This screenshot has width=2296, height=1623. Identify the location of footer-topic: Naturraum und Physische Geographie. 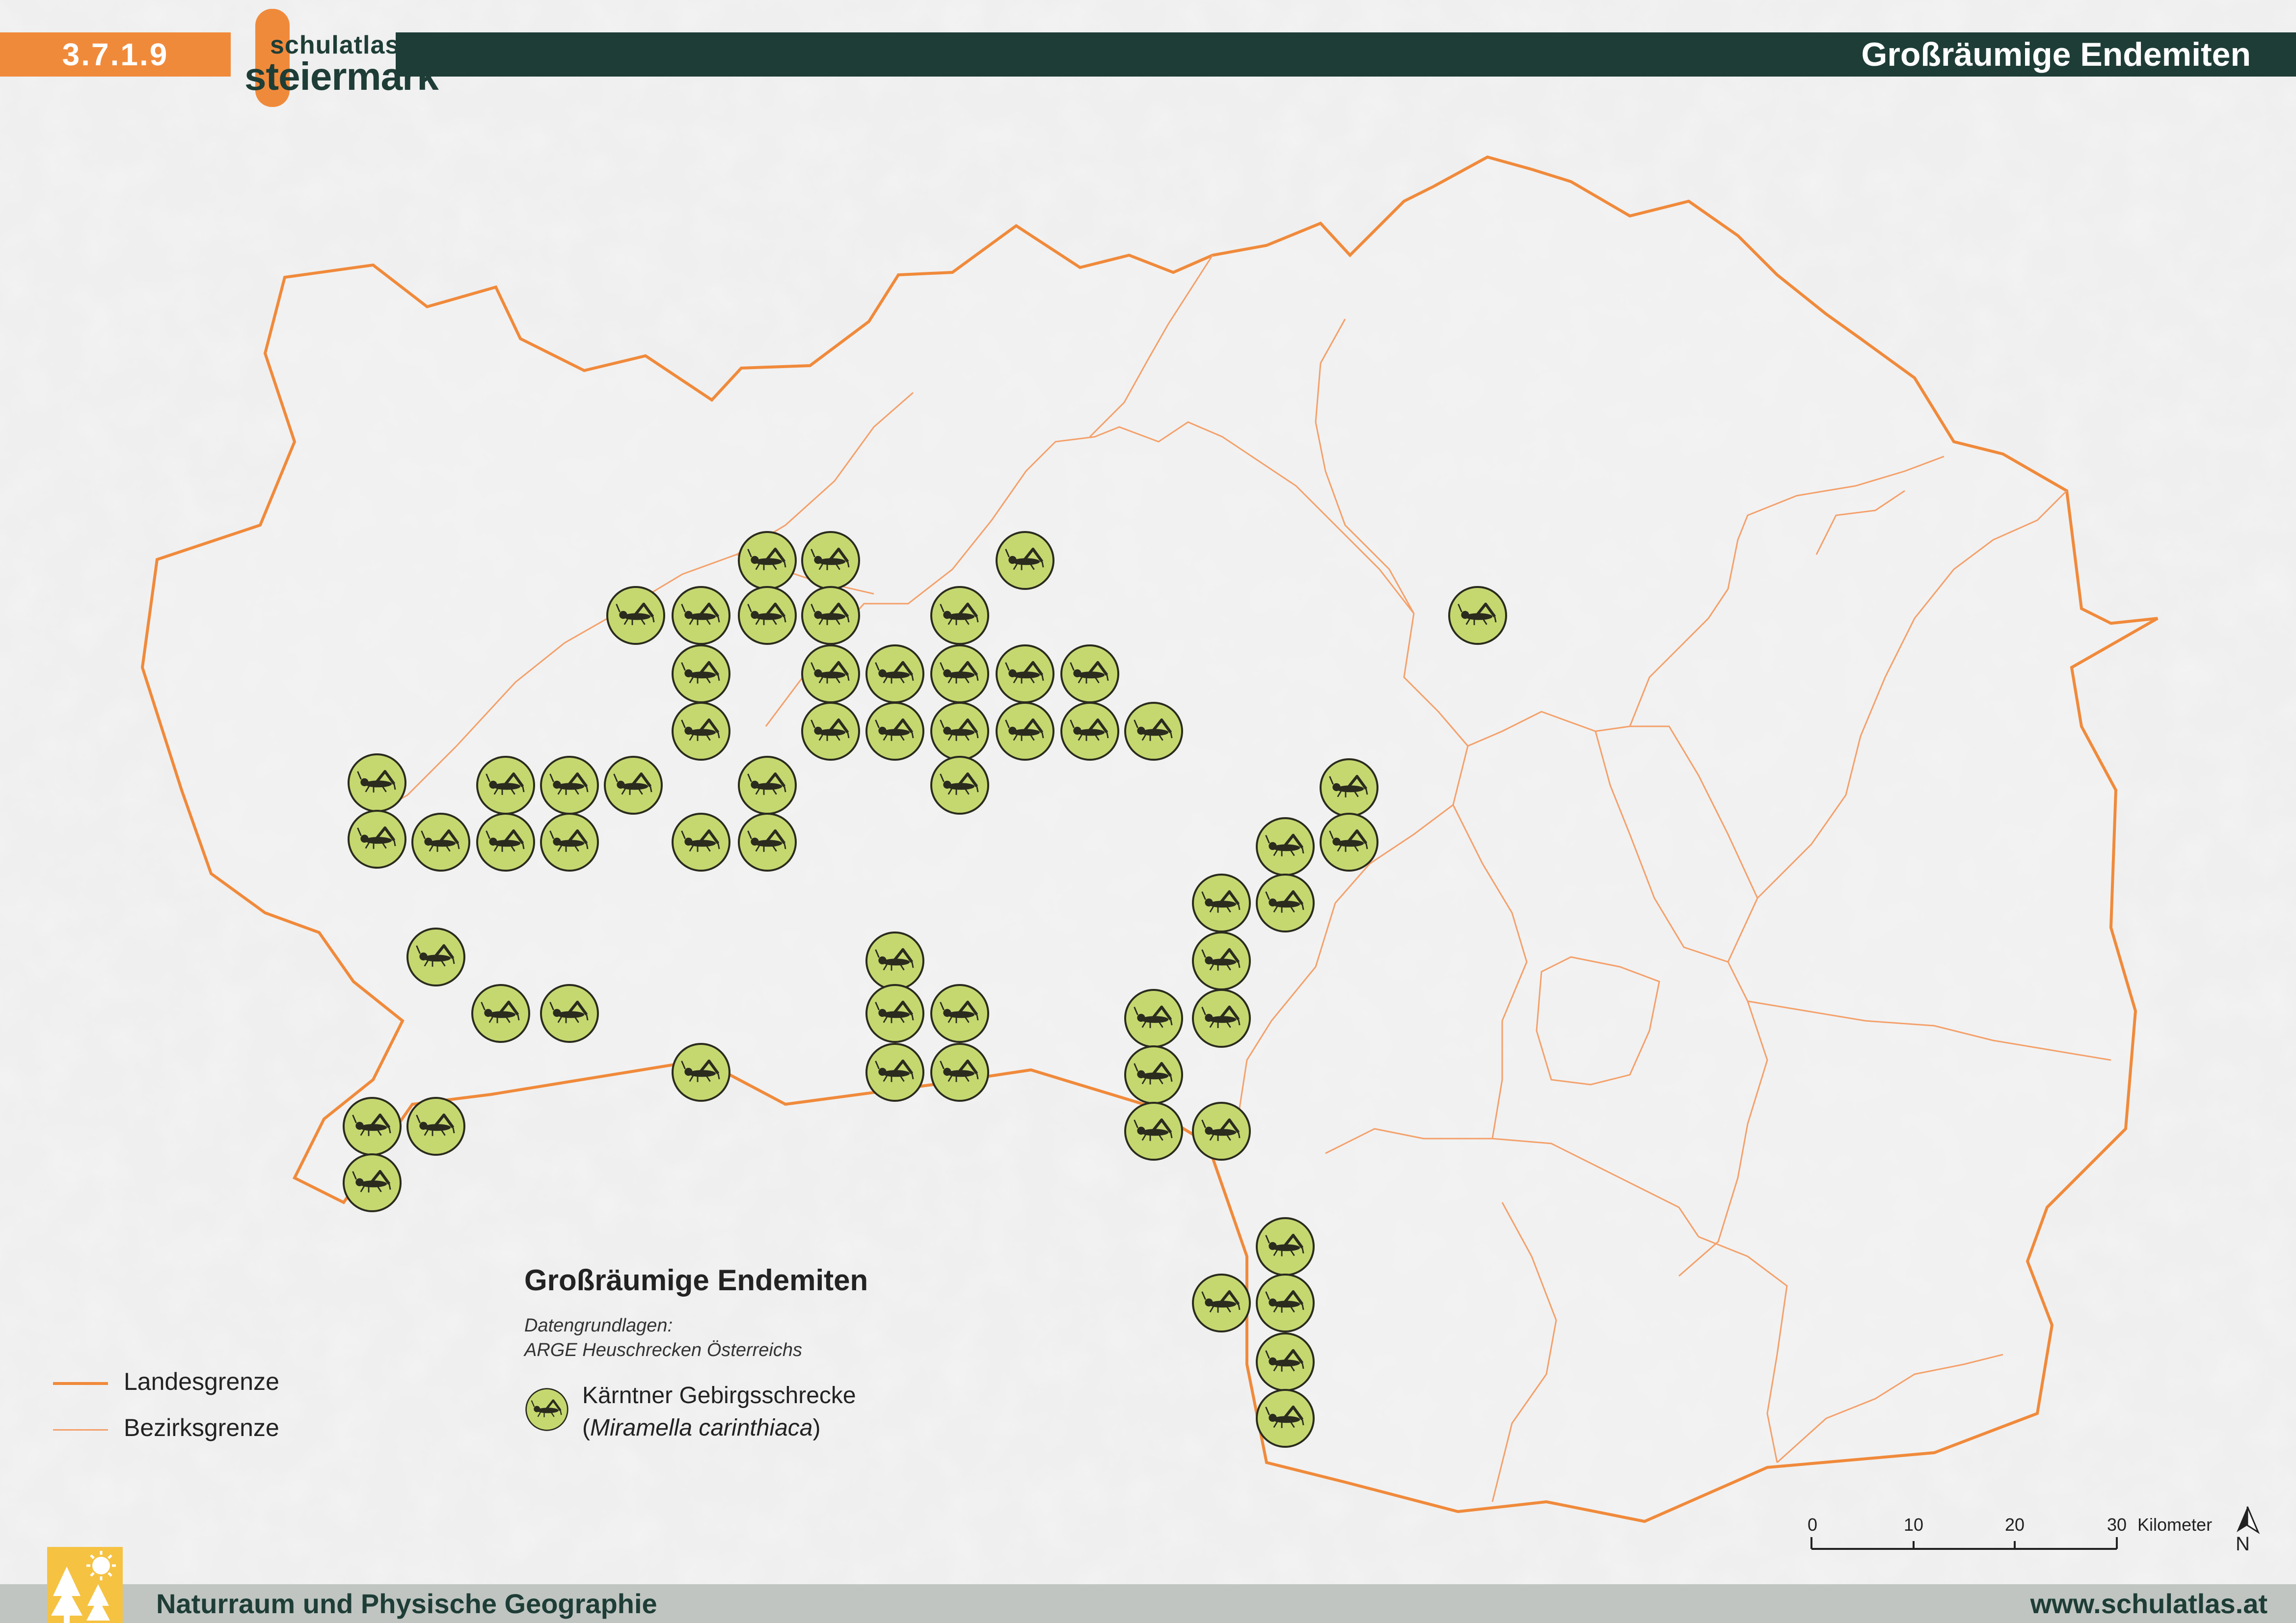
(406, 1603).